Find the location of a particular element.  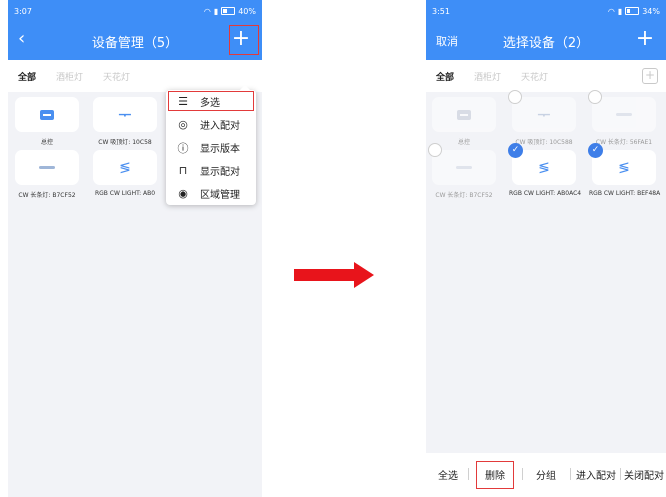

enter-pairing-button: 进入配对 is located at coordinates (596, 474).